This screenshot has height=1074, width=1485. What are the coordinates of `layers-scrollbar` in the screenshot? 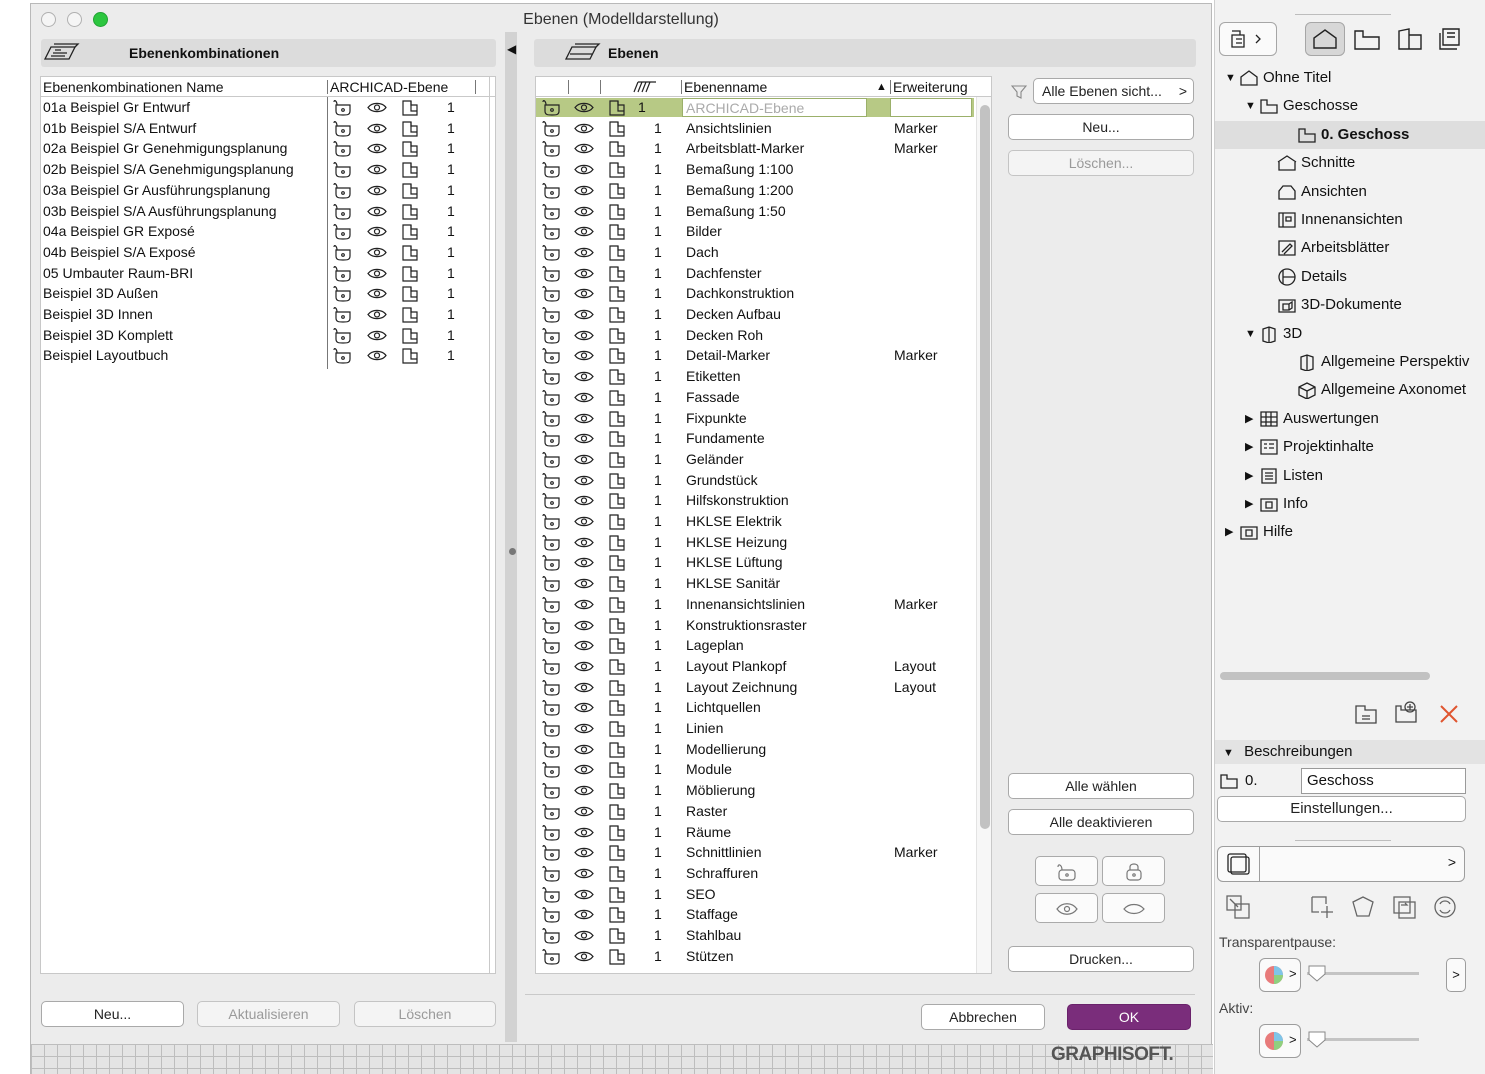 It's located at (983, 535).